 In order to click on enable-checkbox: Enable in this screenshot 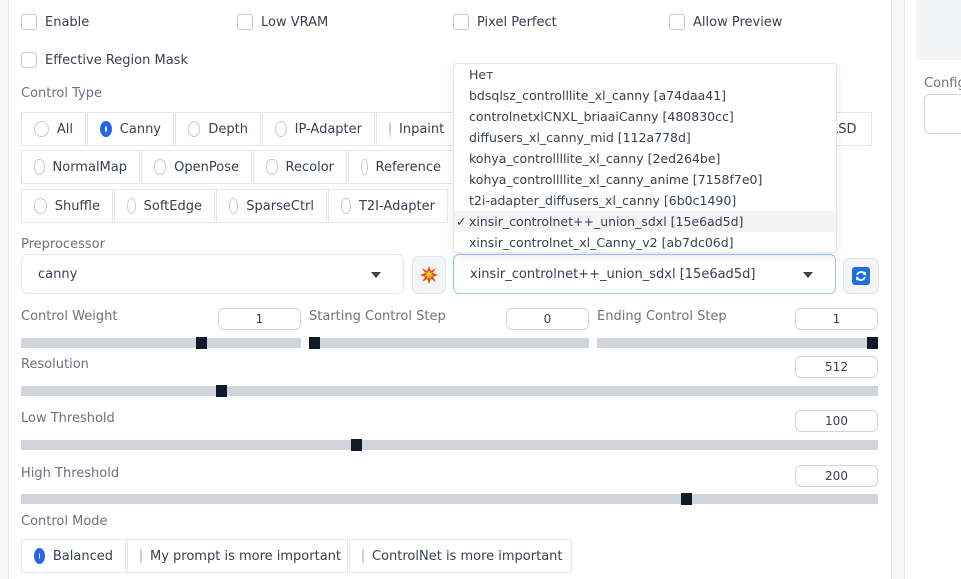, I will do `click(55, 22)`.